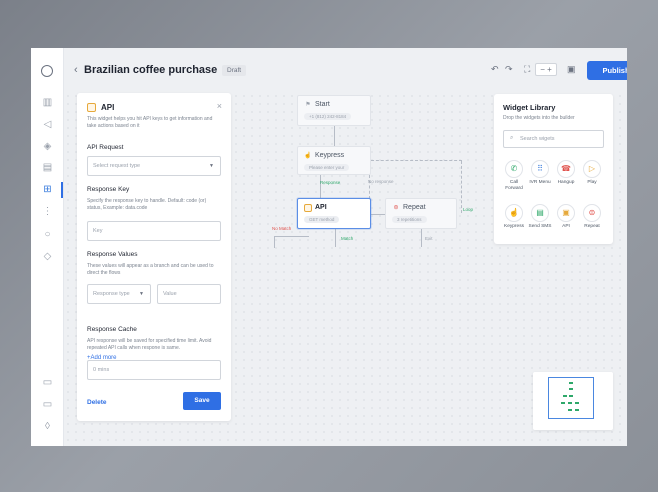 Image resolution: width=658 pixels, height=492 pixels. I want to click on widget-label: Send SMS, so click(540, 226).